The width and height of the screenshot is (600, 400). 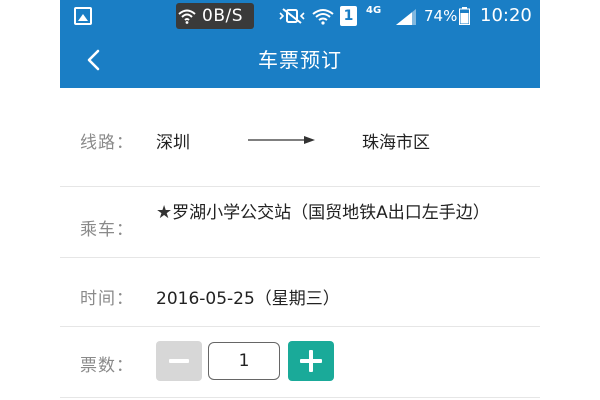 I want to click on tickets-label: 票数：, so click(x=107, y=366).